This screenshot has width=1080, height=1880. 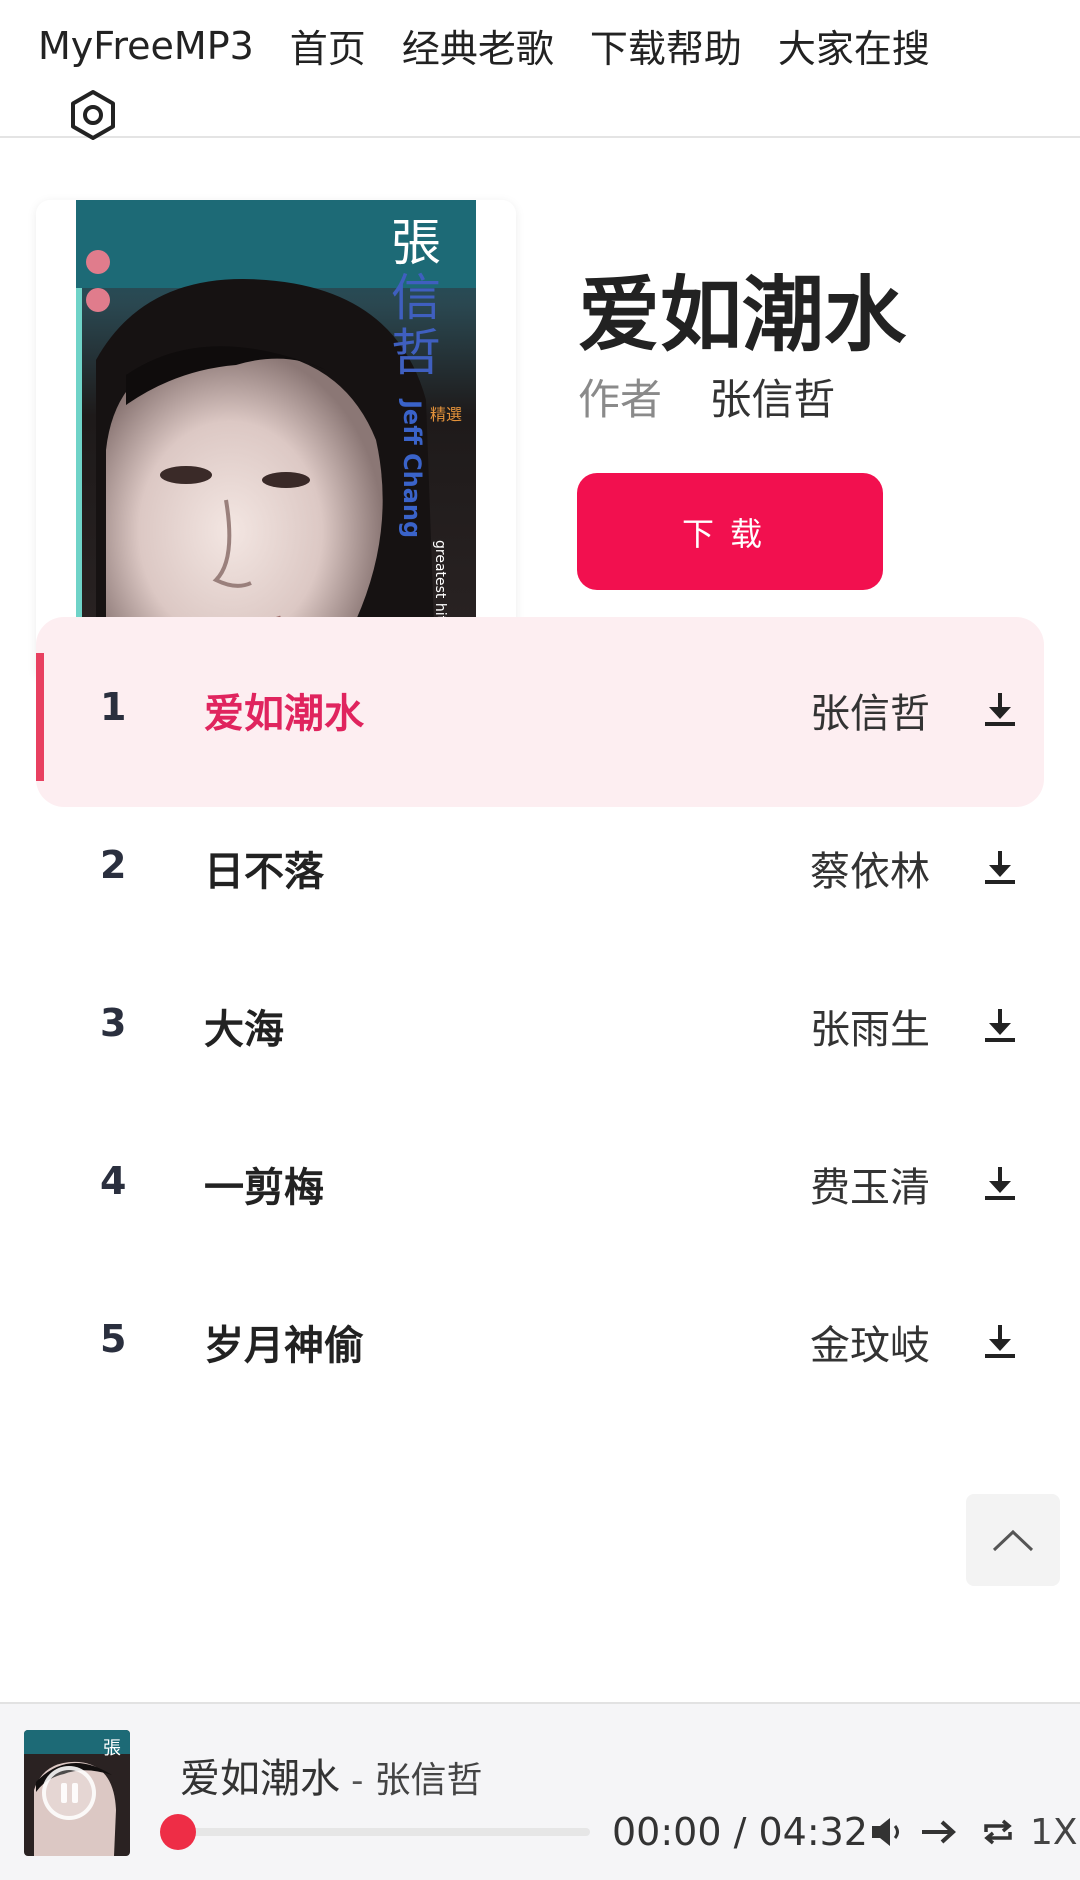 What do you see at coordinates (706, 396) in the screenshot?
I see `author-row: 作者 张信哲` at bounding box center [706, 396].